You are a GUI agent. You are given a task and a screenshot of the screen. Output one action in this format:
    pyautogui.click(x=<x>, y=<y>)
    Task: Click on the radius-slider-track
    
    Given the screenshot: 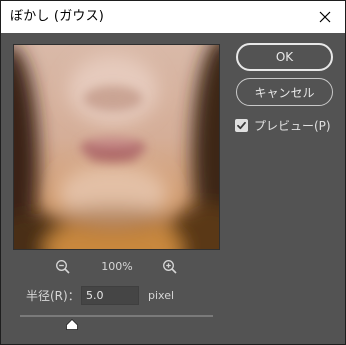 What is the action you would take?
    pyautogui.click(x=116, y=316)
    